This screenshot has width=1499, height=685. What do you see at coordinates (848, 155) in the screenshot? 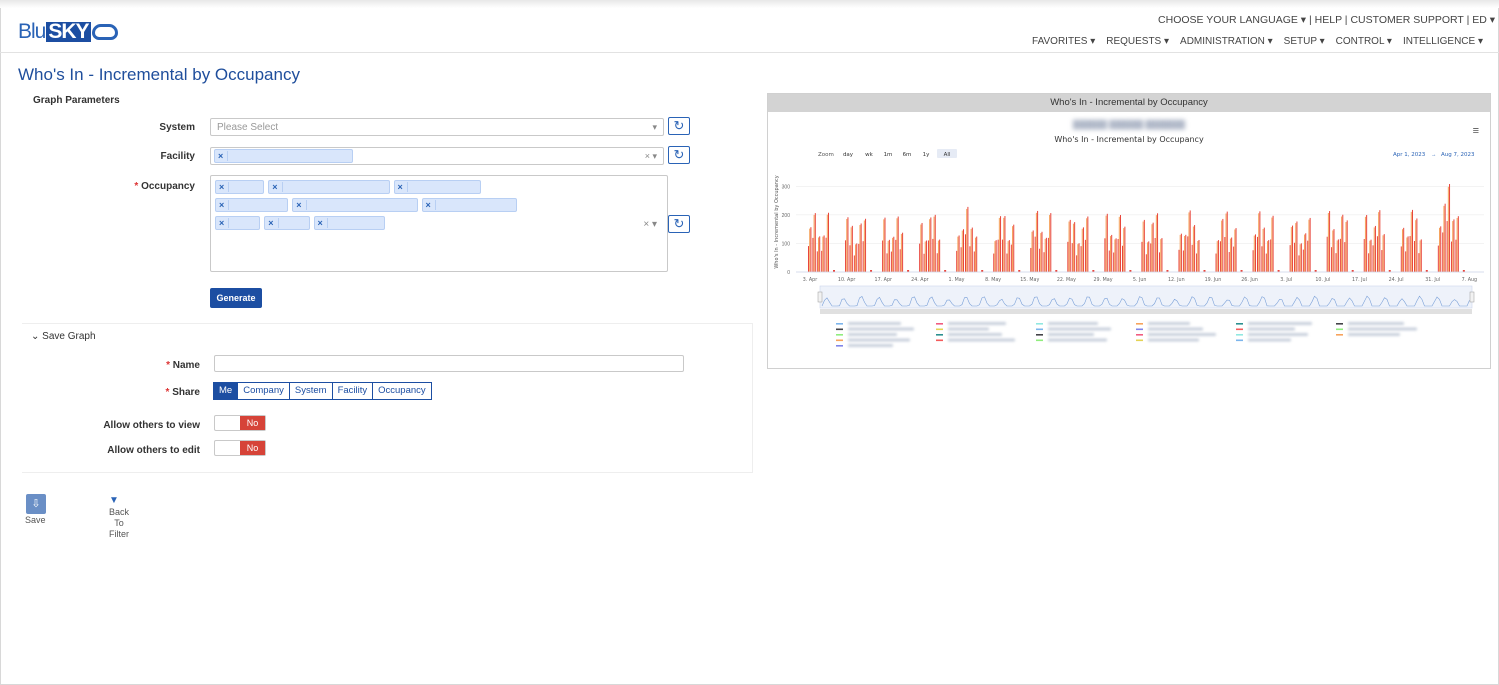
I see `zoom-button-day: day` at bounding box center [848, 155].